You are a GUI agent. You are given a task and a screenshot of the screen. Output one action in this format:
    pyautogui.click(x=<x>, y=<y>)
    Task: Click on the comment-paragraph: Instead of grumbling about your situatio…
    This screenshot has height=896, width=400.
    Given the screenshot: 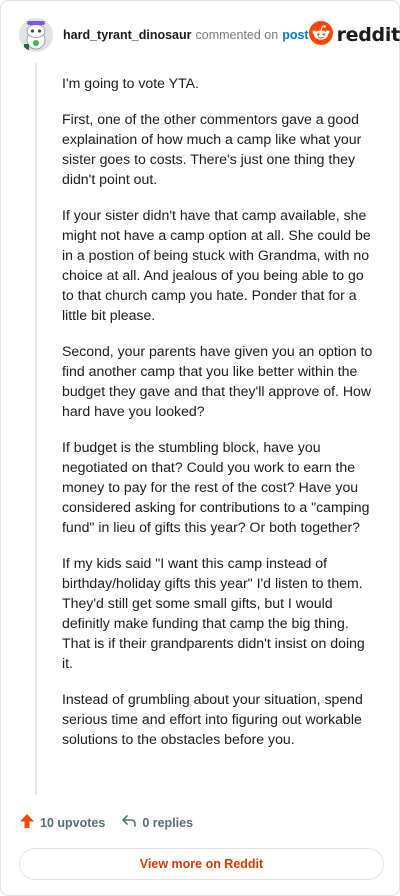 What is the action you would take?
    pyautogui.click(x=212, y=719)
    